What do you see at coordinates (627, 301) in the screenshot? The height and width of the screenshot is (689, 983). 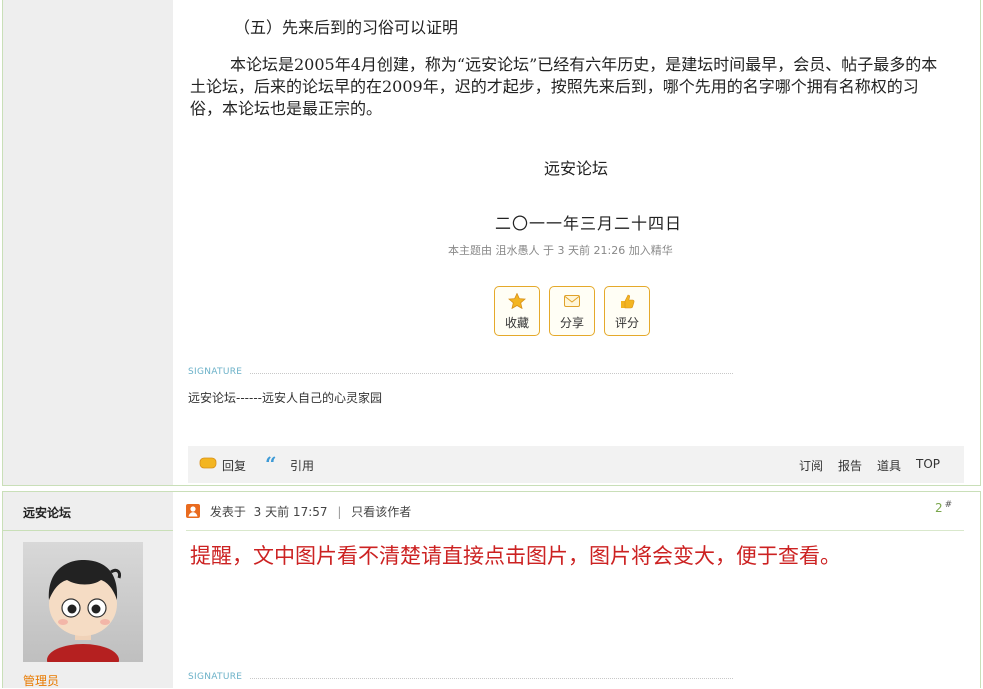 I see `rate-icon` at bounding box center [627, 301].